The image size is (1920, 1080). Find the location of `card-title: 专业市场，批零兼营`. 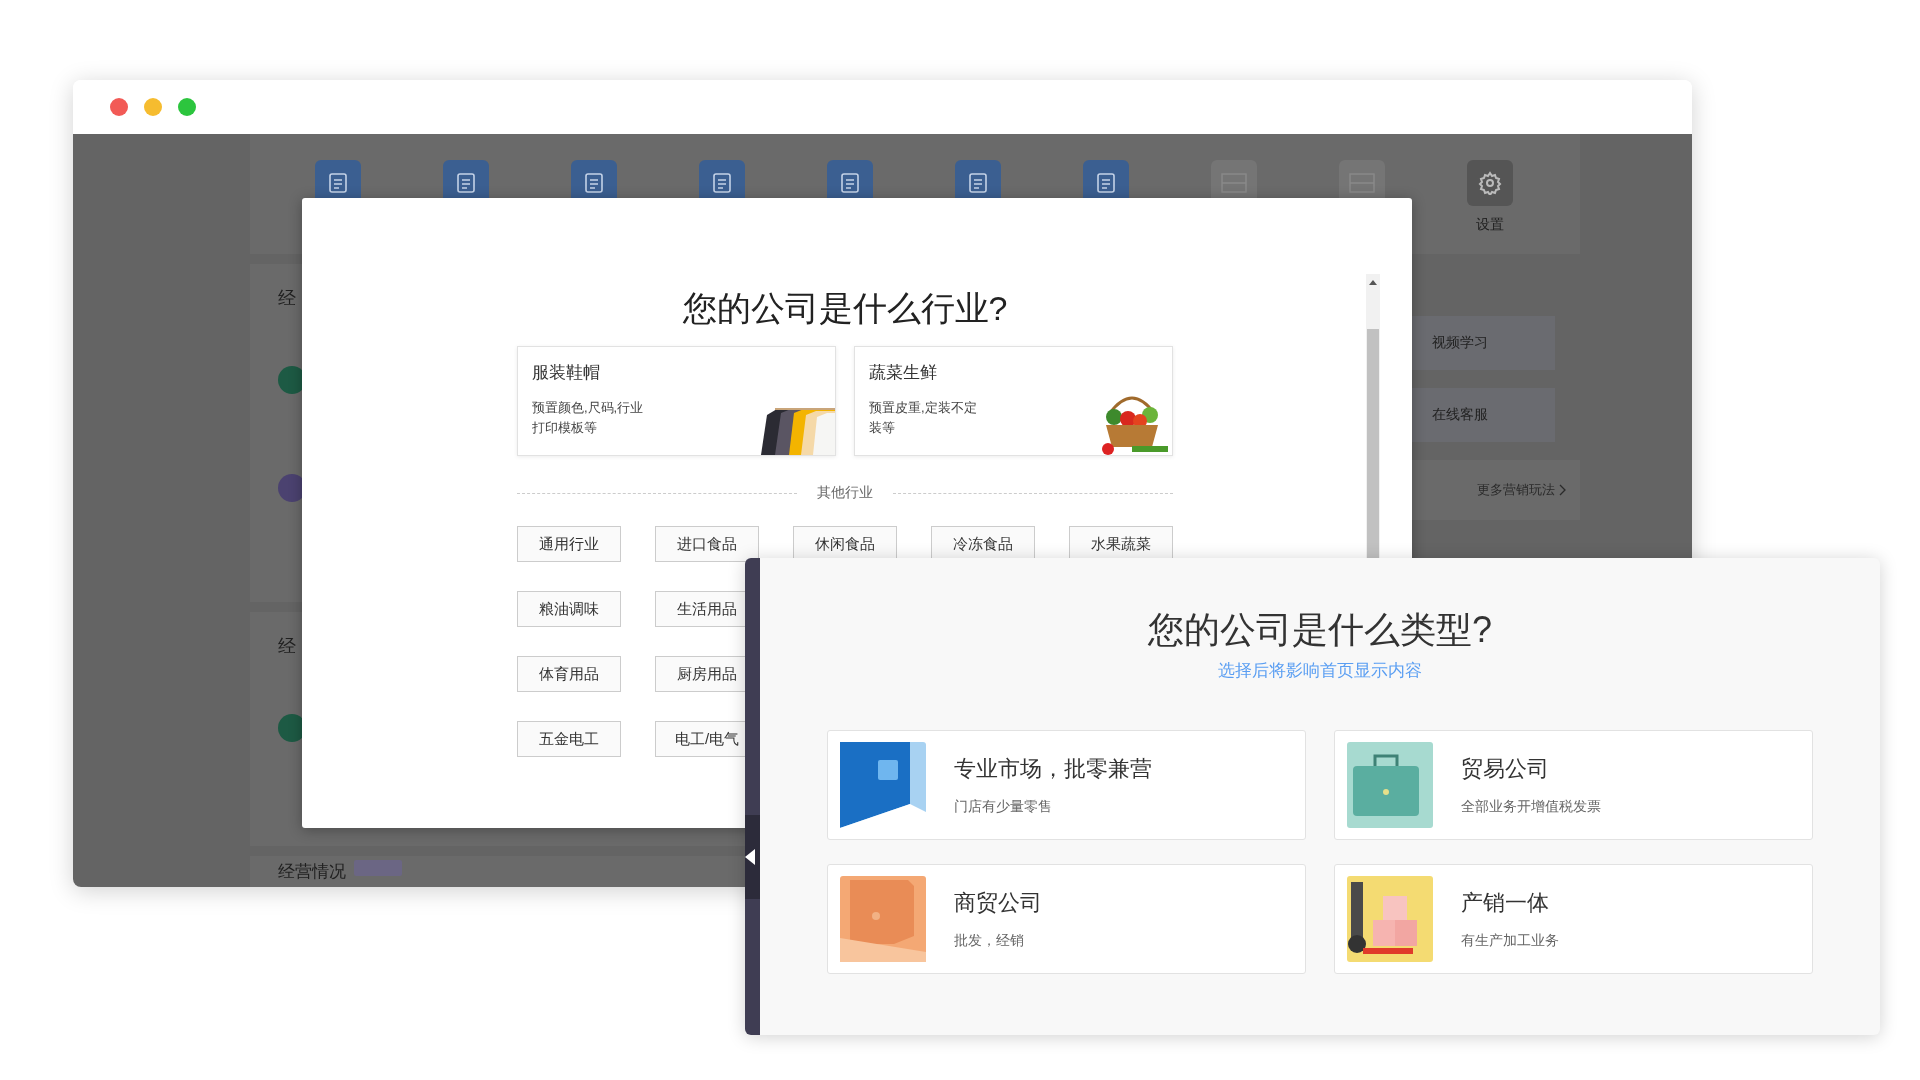

card-title: 专业市场，批零兼营 is located at coordinates (1053, 769).